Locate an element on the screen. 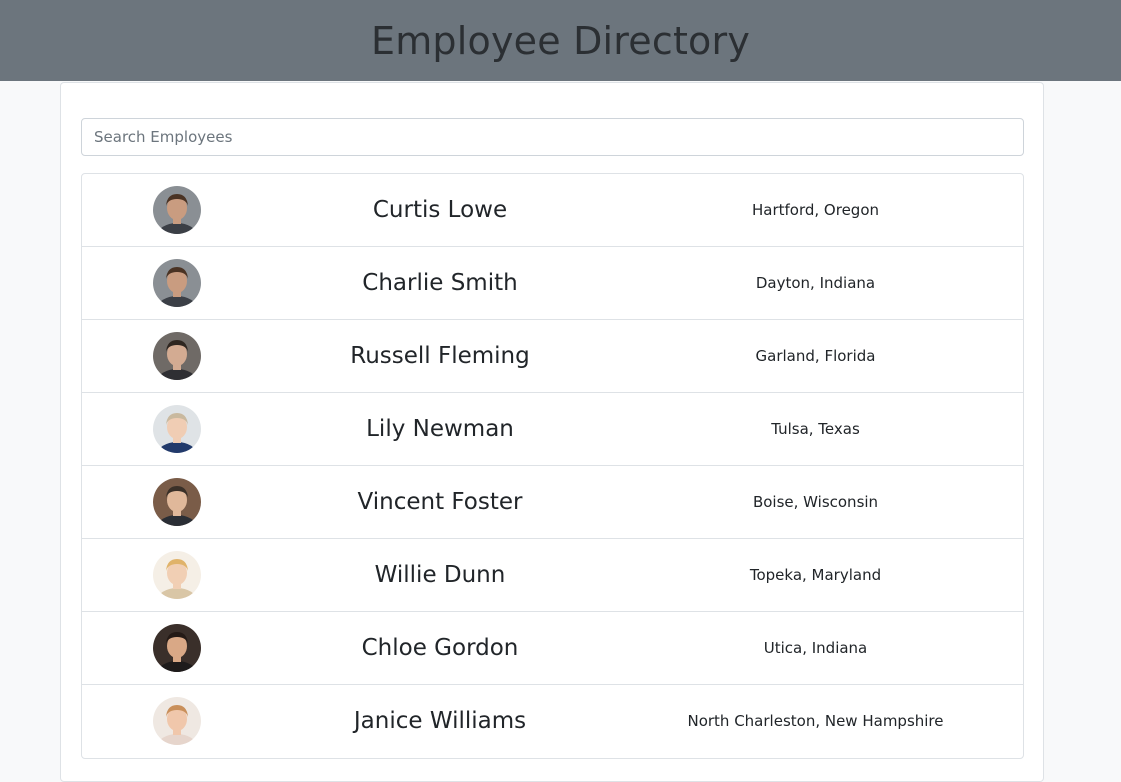 The height and width of the screenshot is (782, 1121). employee-location: Hartford, Oregon is located at coordinates (815, 210).